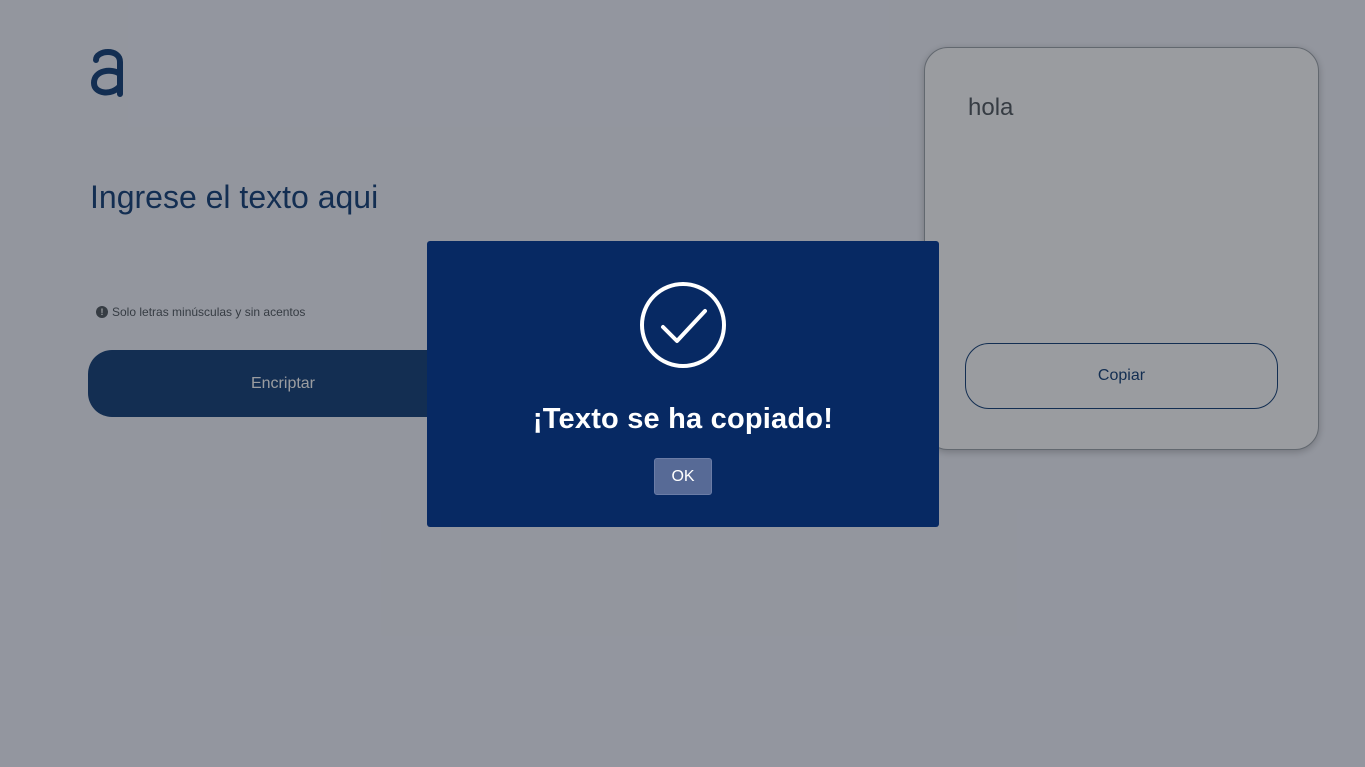  I want to click on copied-dialog: ¡Texto se ha copiado! OK, so click(683, 384).